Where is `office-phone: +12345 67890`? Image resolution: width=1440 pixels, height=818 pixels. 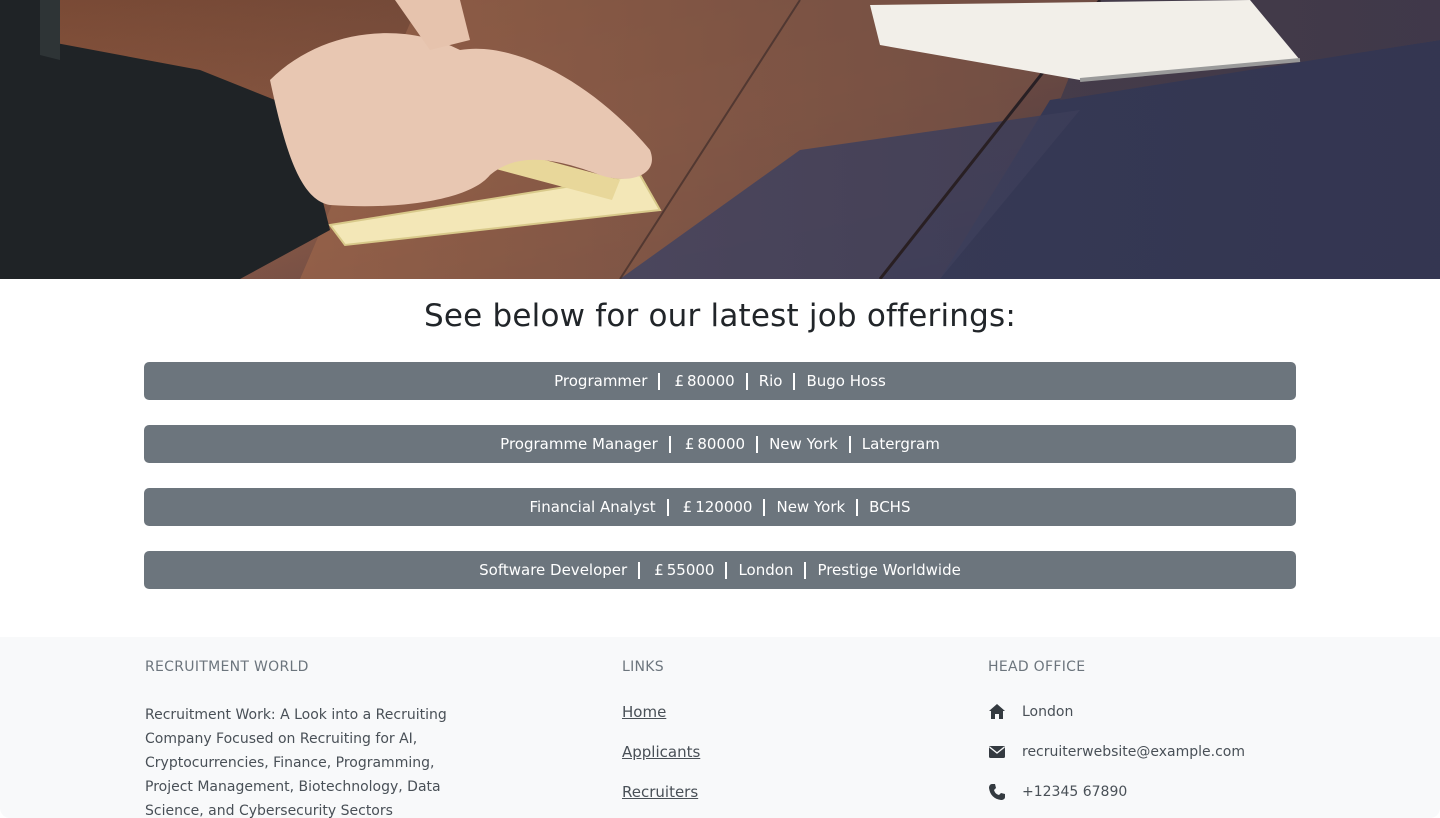 office-phone: +12345 67890 is located at coordinates (1057, 792).